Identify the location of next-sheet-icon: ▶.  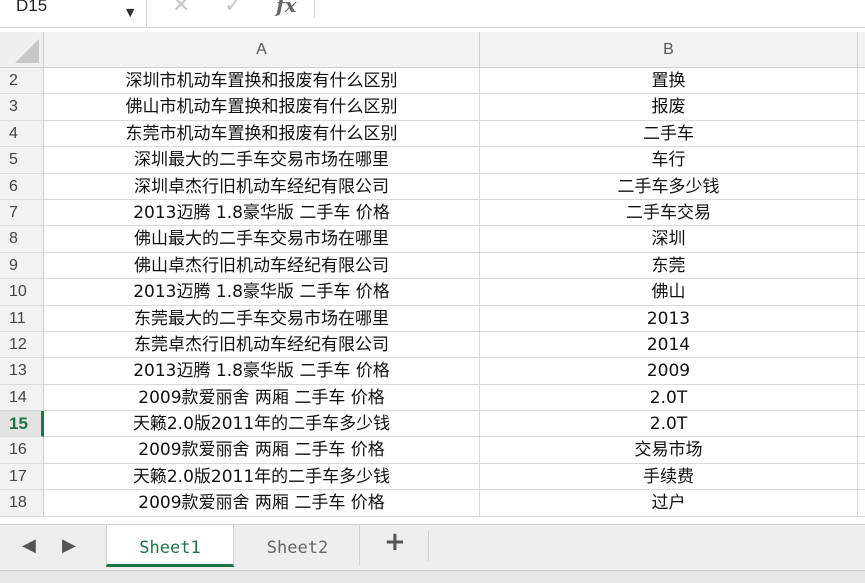
(69, 545).